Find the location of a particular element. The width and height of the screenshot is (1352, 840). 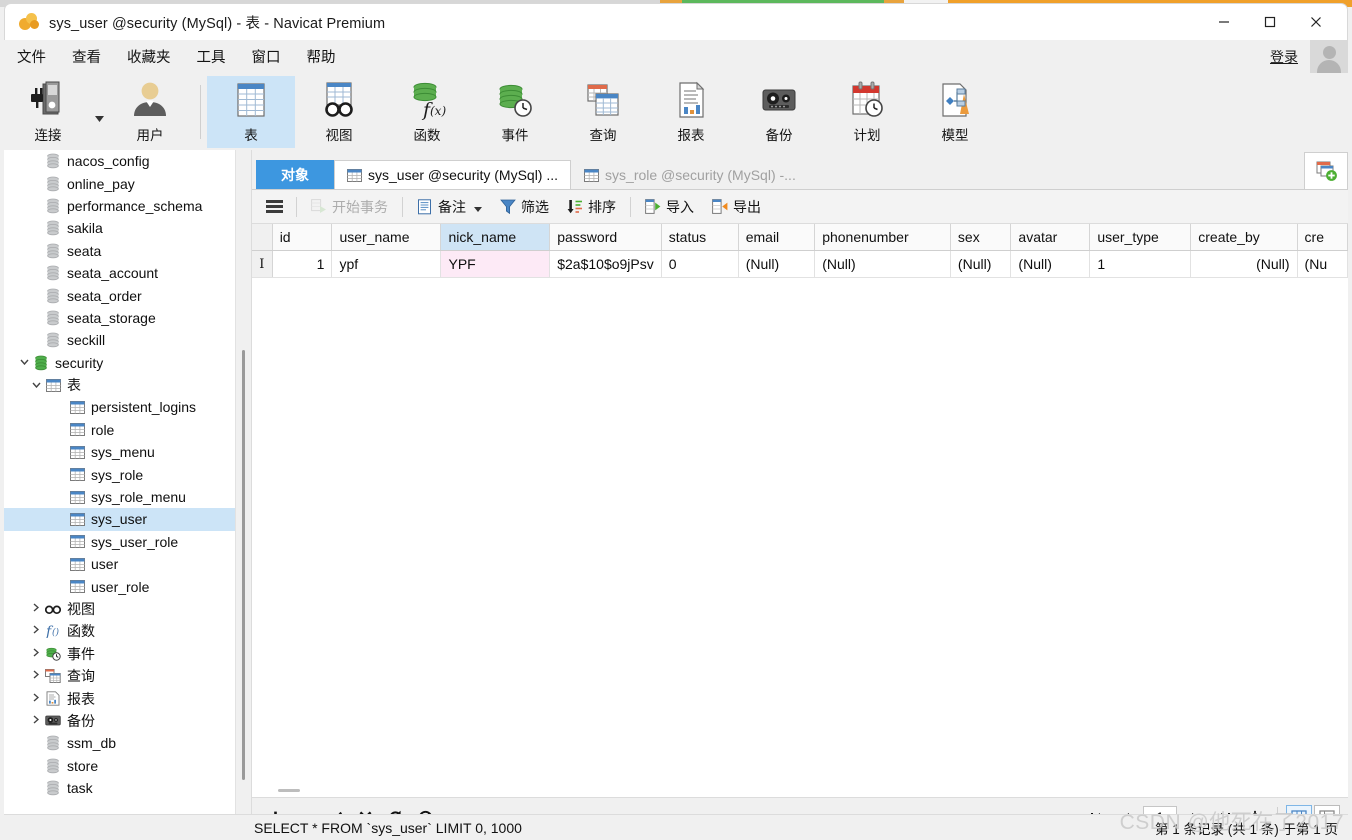

column-header-create_by: create_by is located at coordinates (1244, 237).